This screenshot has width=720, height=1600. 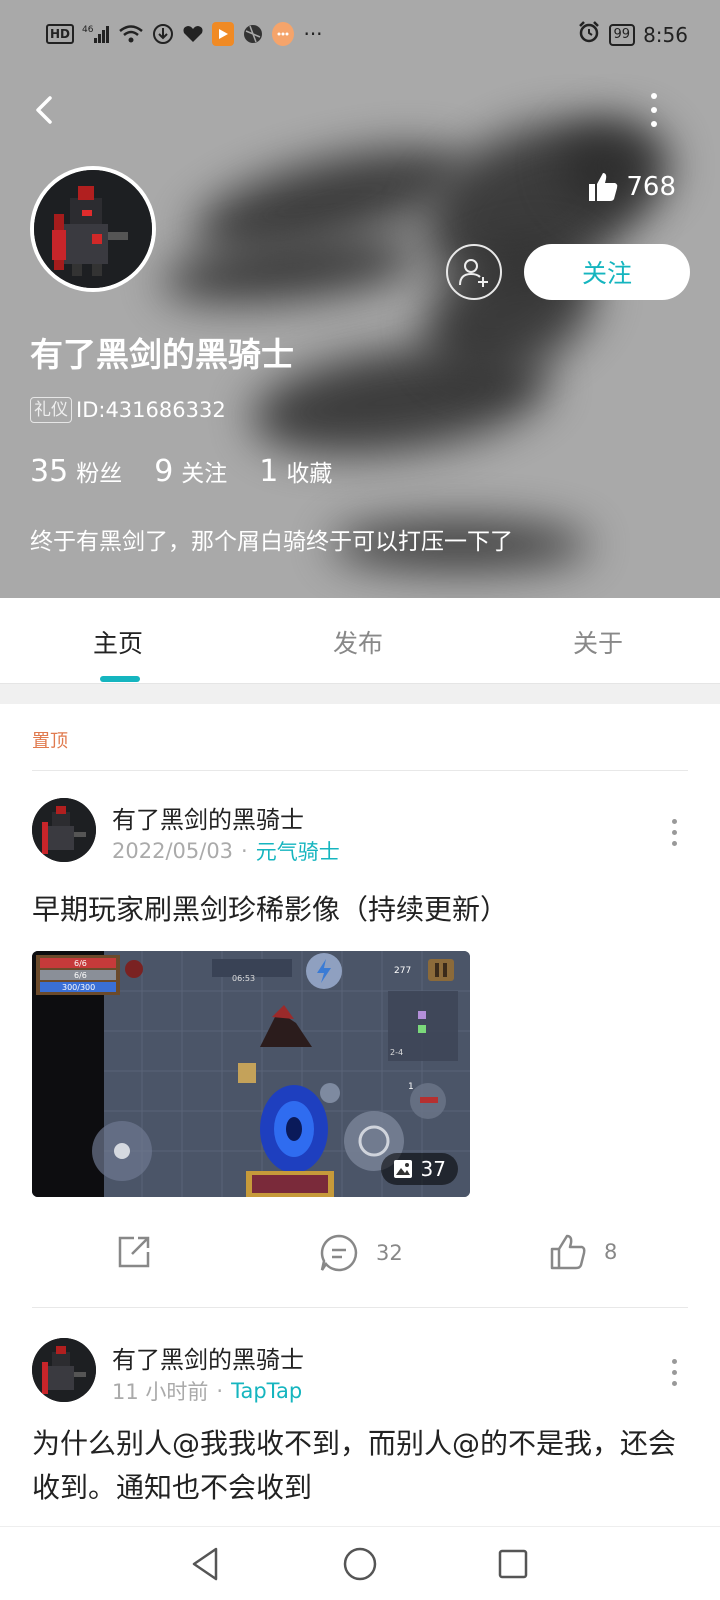 I want to click on like-button: 8, so click(x=582, y=1252).